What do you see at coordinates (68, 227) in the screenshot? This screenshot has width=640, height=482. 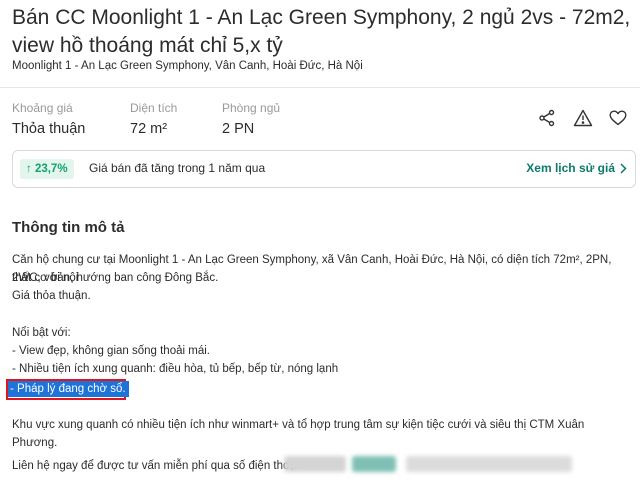 I see `description-heading: Thông tin mô tả` at bounding box center [68, 227].